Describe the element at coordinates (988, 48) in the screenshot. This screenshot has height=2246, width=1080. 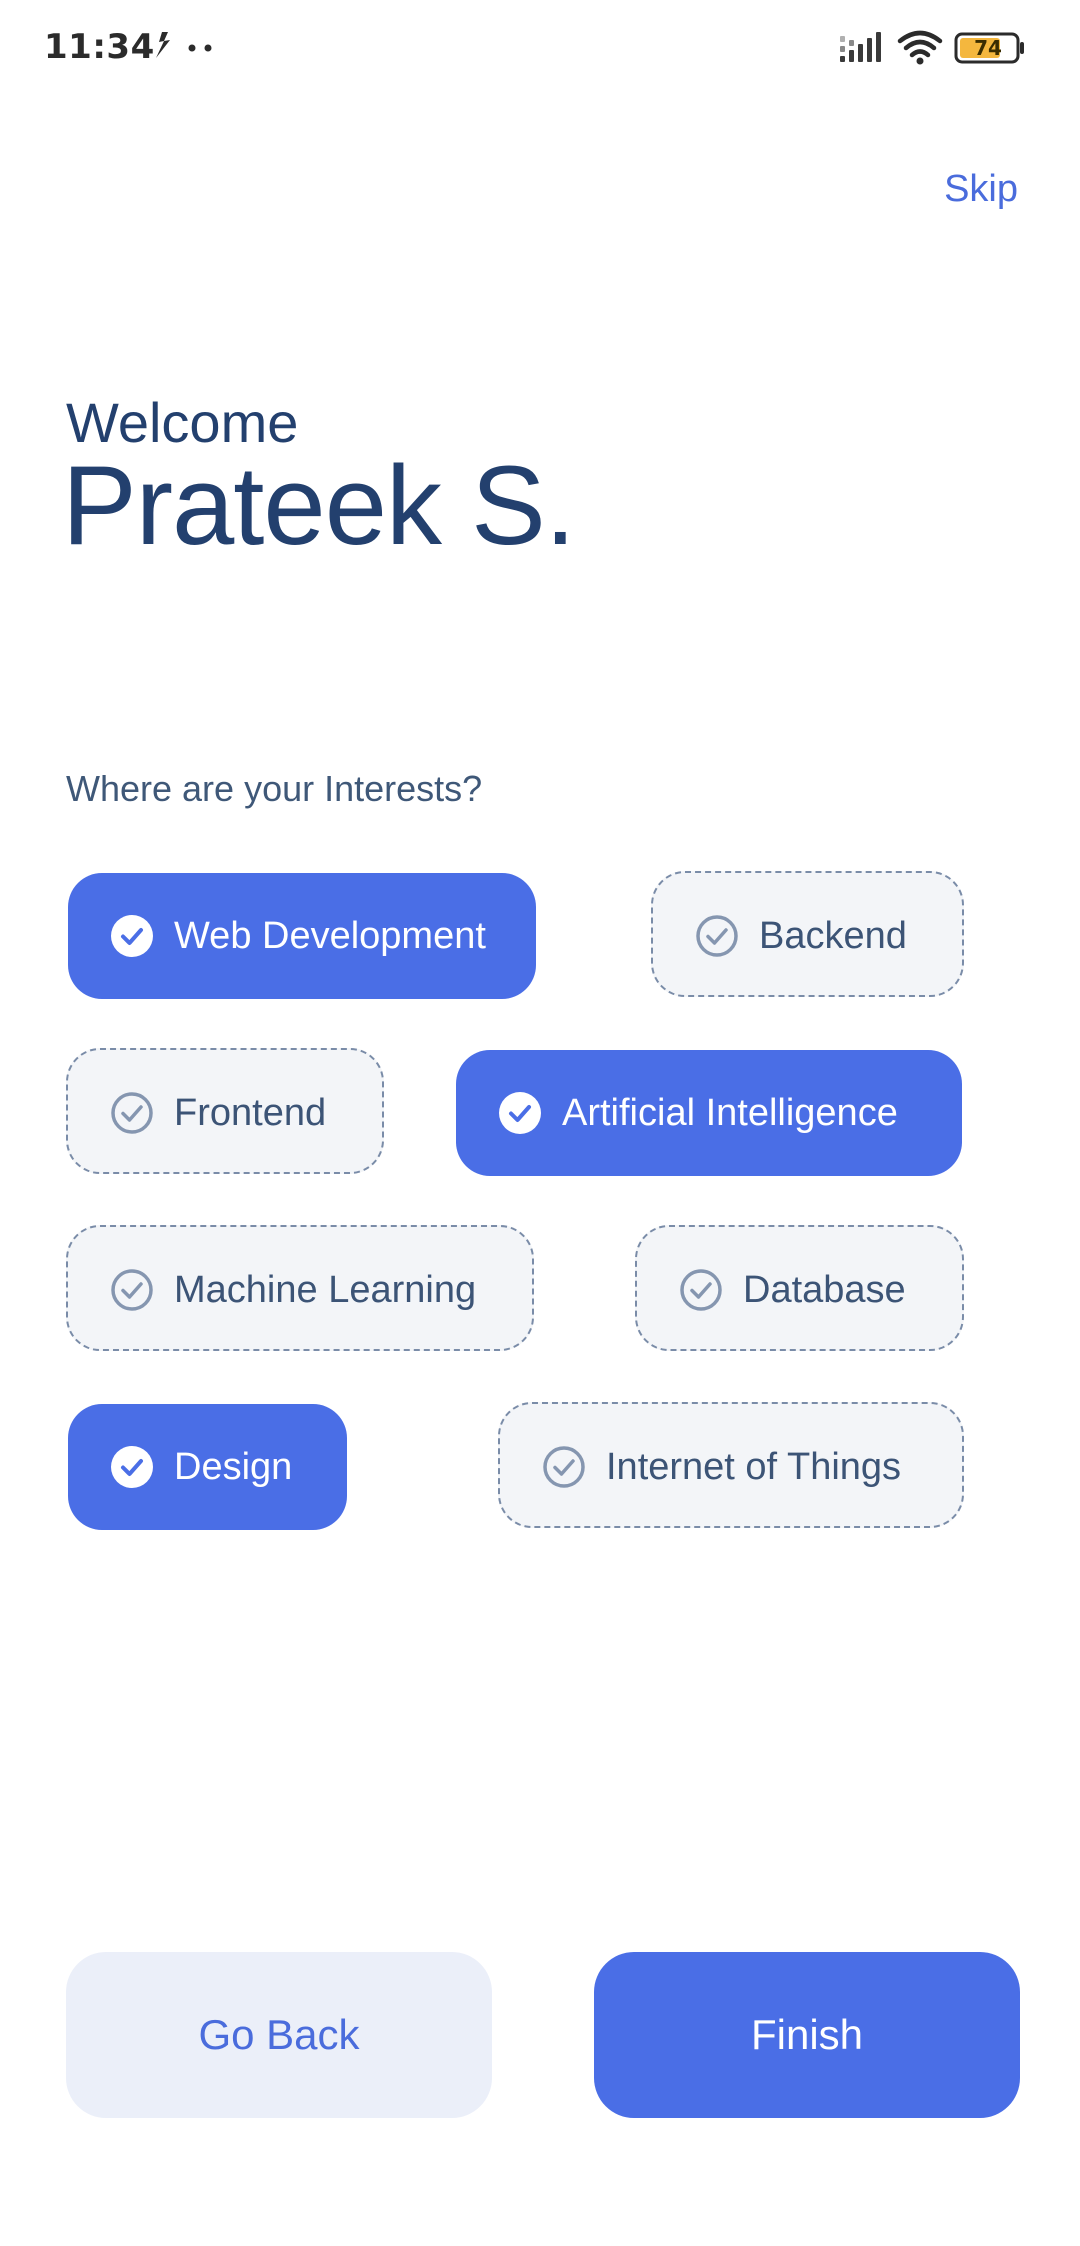
I see `battery-level: 74` at that location.